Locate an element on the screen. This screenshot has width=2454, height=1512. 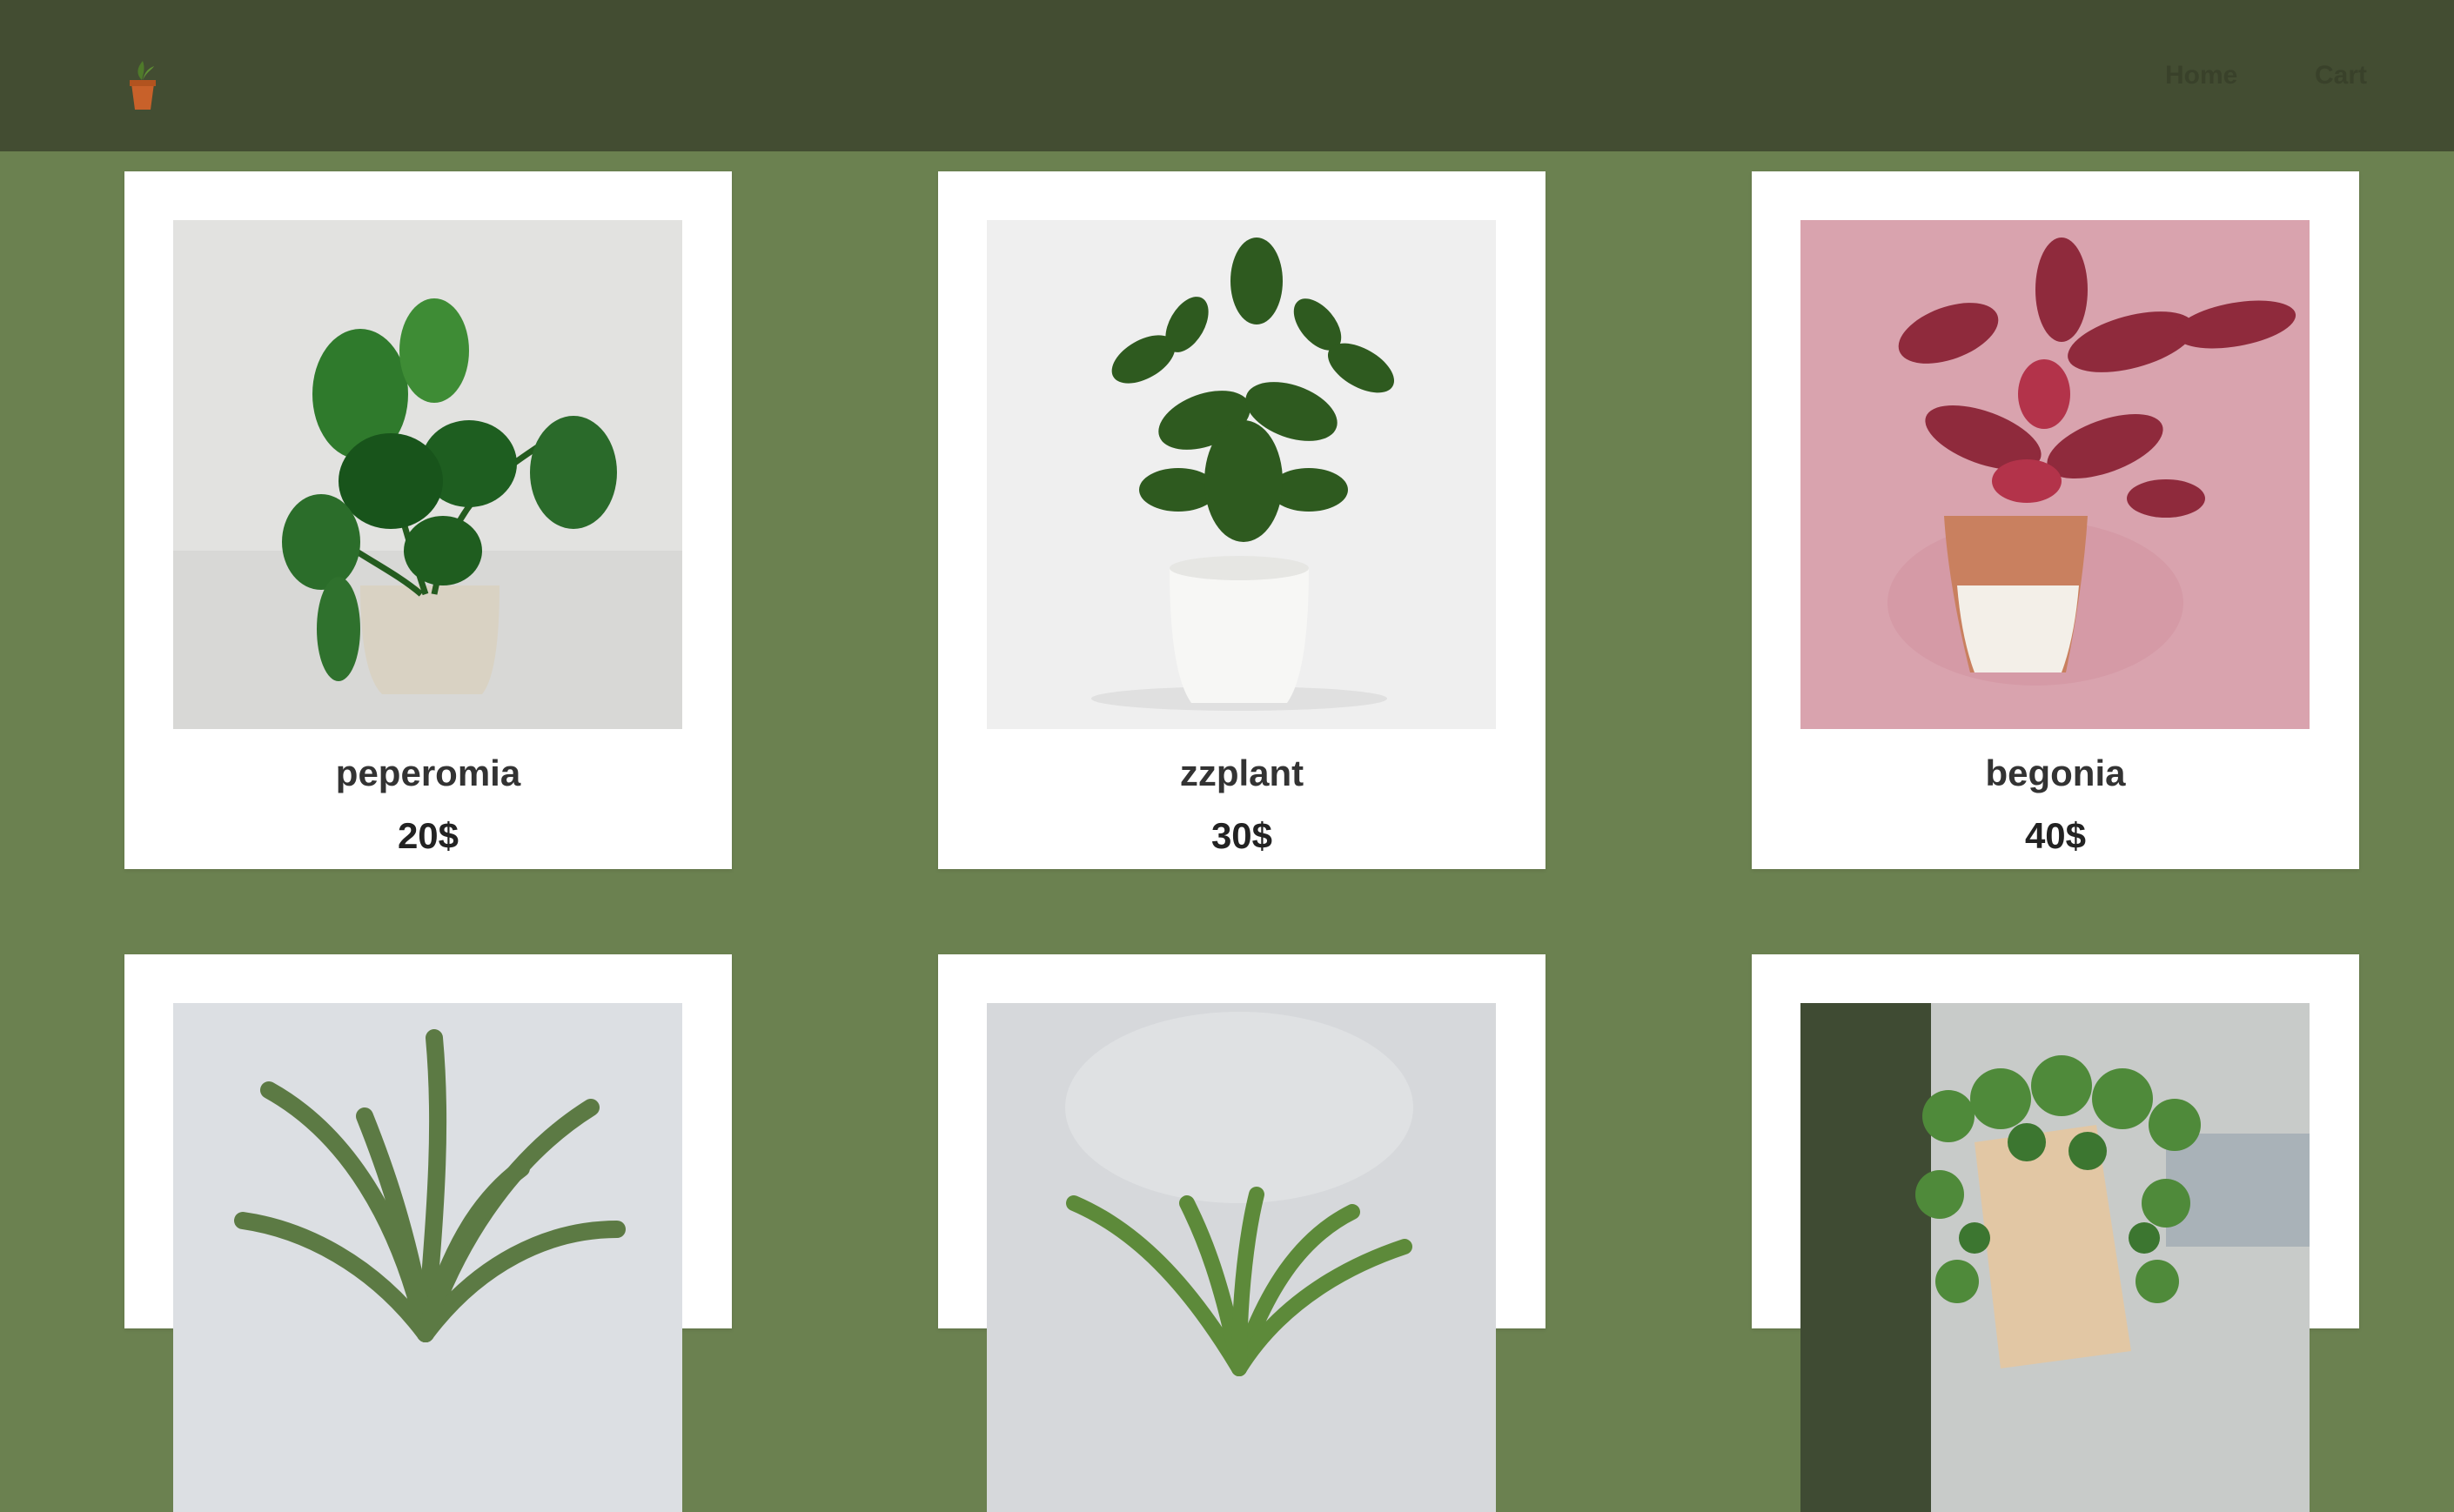
potted-plant-logo-icon is located at coordinates (143, 85).